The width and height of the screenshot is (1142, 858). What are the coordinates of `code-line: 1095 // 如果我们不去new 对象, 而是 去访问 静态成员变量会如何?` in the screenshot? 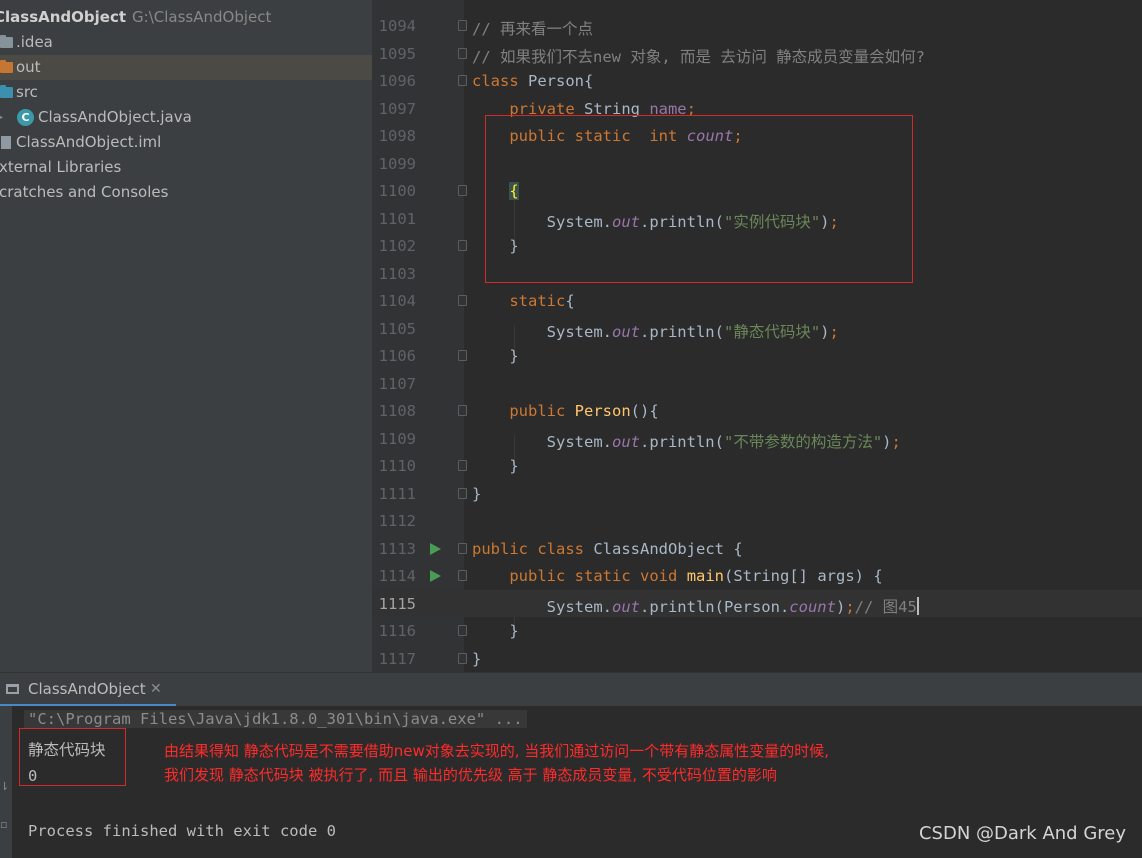 It's located at (757, 54).